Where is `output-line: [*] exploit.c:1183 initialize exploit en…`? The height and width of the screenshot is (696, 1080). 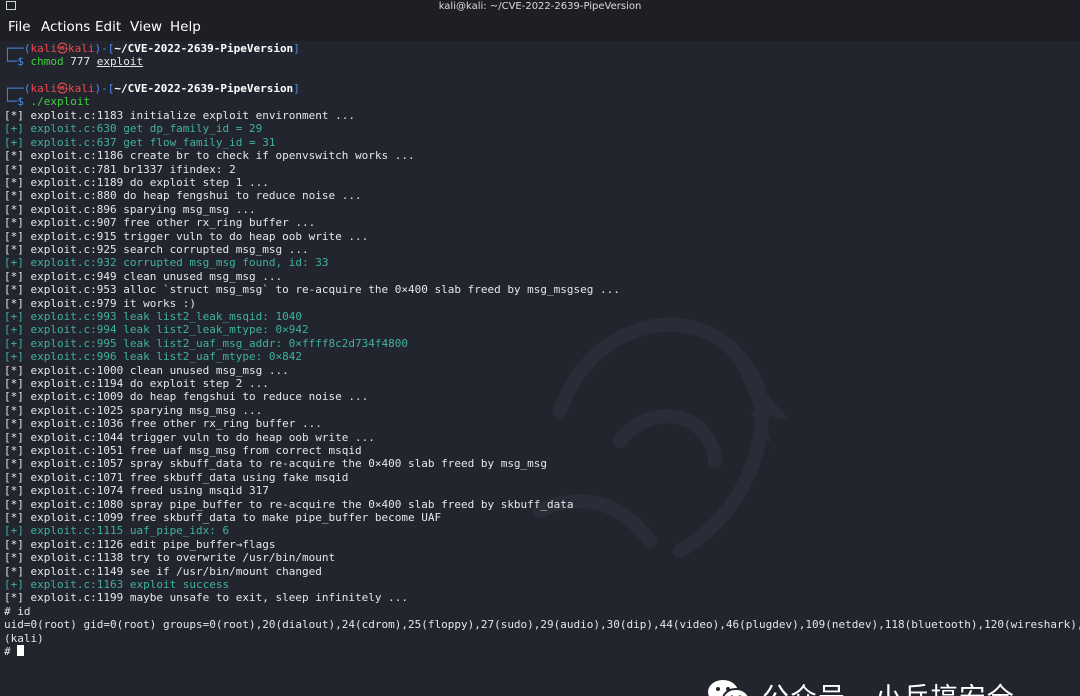 output-line: [*] exploit.c:1183 initialize exploit en… is located at coordinates (179, 115).